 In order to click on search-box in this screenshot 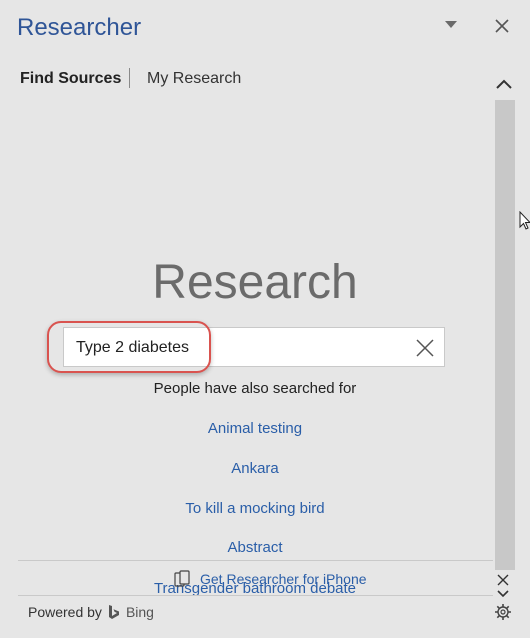, I will do `click(254, 347)`.